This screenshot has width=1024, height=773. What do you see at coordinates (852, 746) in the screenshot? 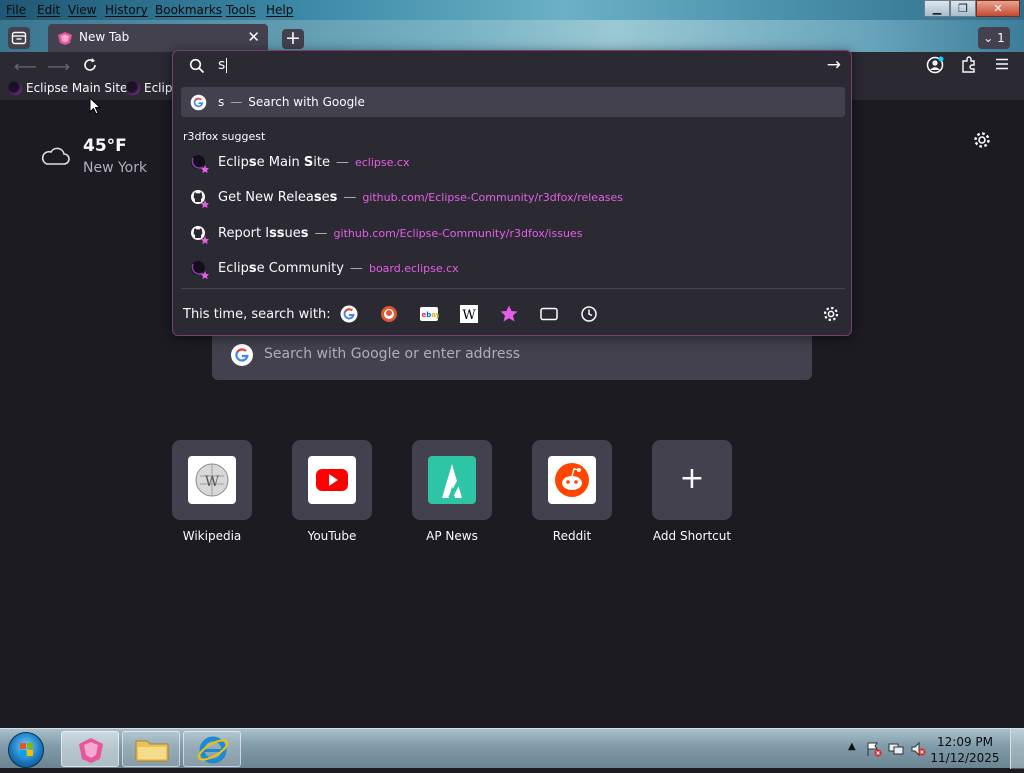
I see `tray-expand-icon: ▲` at bounding box center [852, 746].